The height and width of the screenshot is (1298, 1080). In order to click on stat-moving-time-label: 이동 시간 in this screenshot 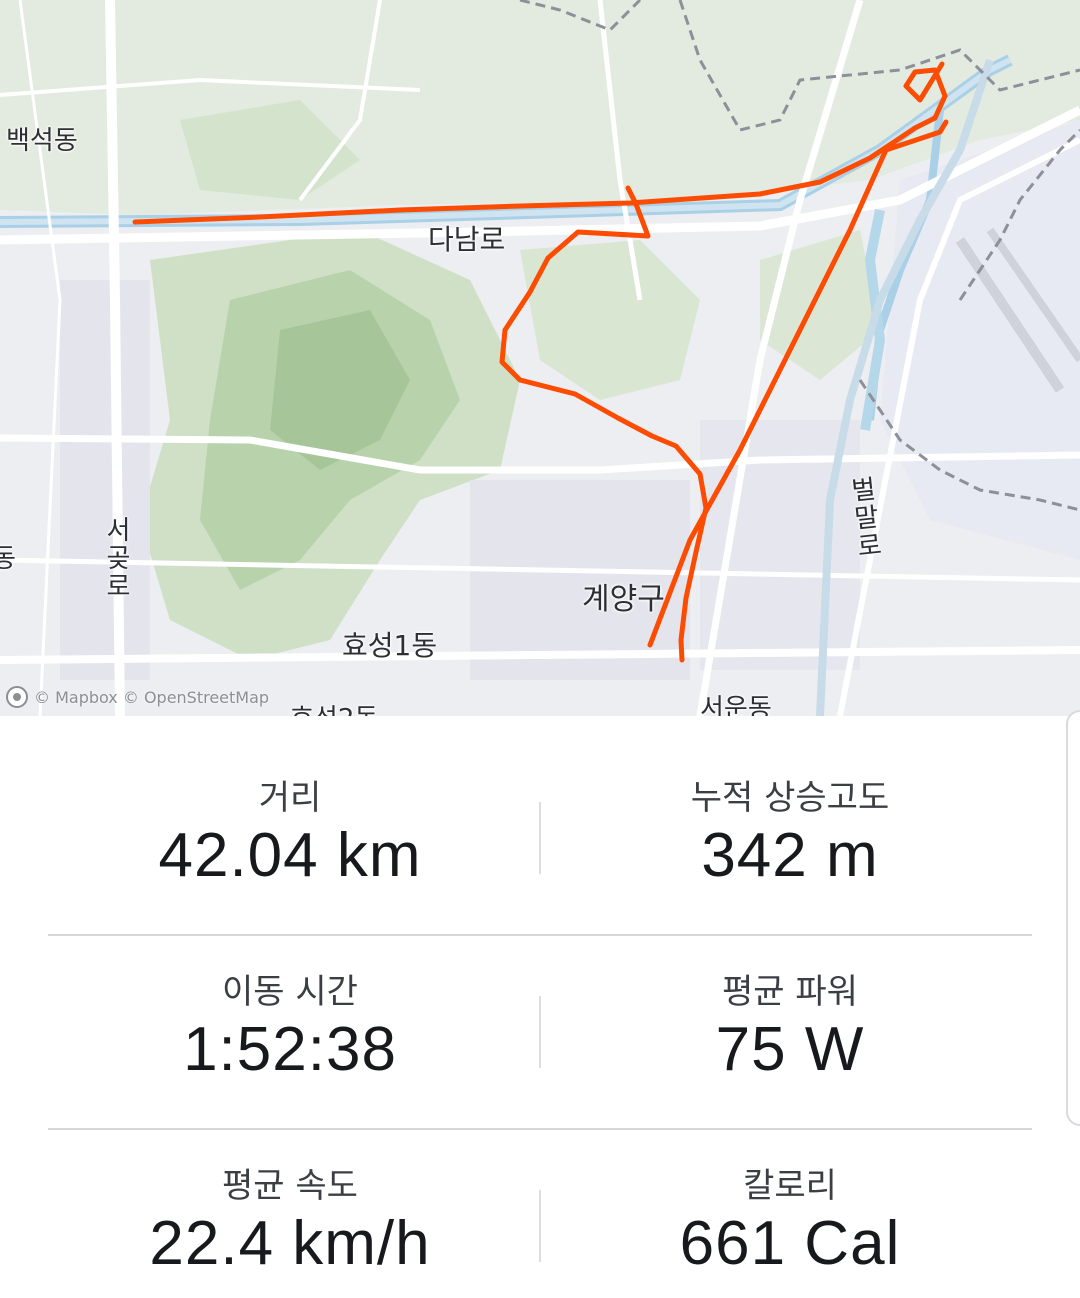, I will do `click(290, 992)`.